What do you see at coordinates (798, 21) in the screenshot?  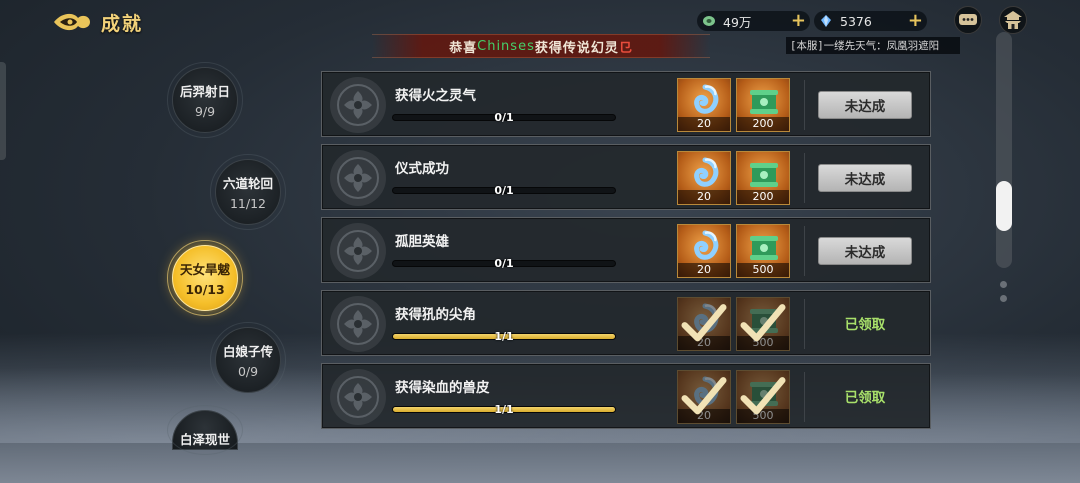 I see `add-jade-button: +` at bounding box center [798, 21].